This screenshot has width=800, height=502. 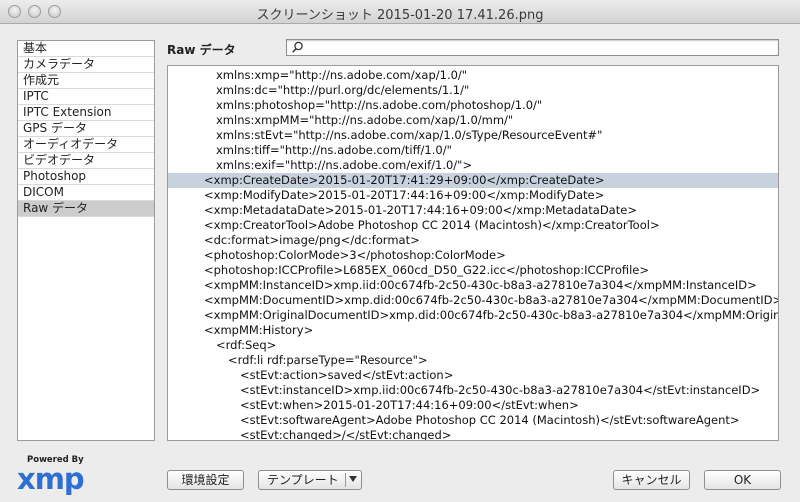 I want to click on raw-data-line: xmlns:xmp="http://ns.adobe.com/xap/1.0/", so click(x=473, y=75).